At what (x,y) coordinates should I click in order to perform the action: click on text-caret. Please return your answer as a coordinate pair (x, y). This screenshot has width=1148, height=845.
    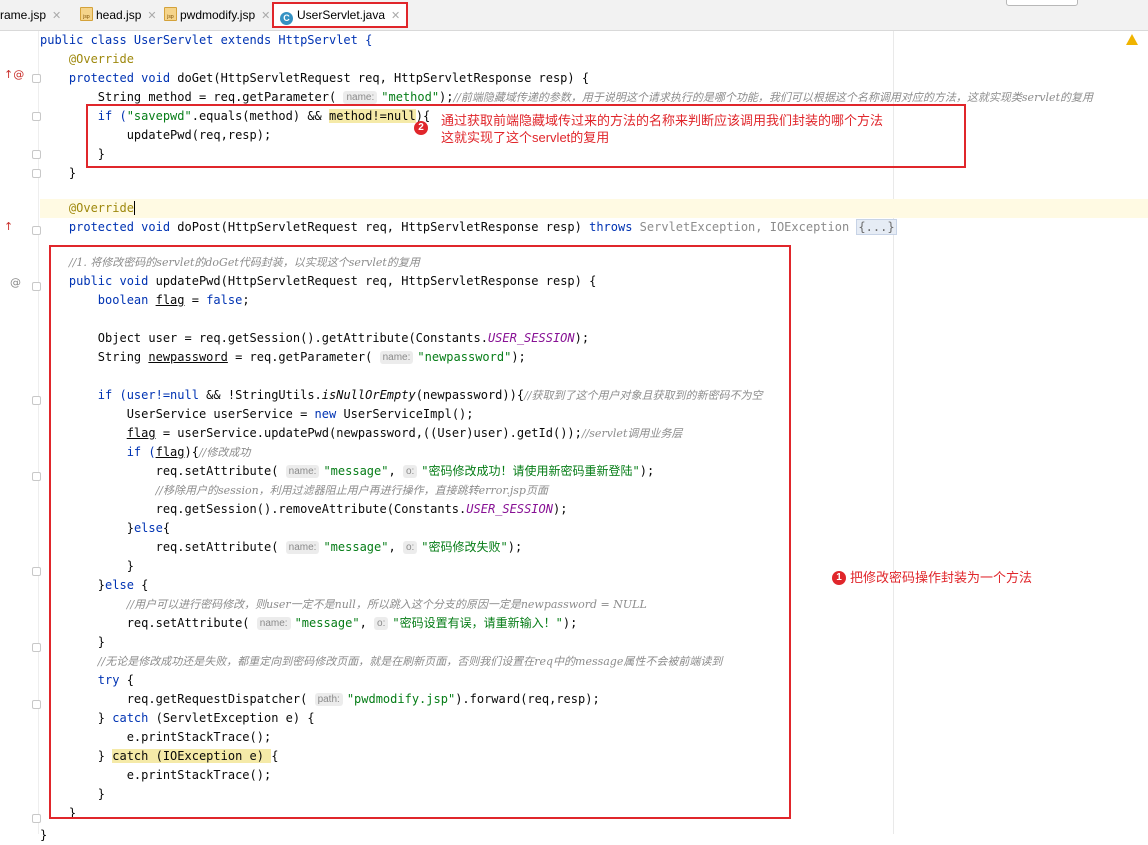
    Looking at the image, I should click on (134, 208).